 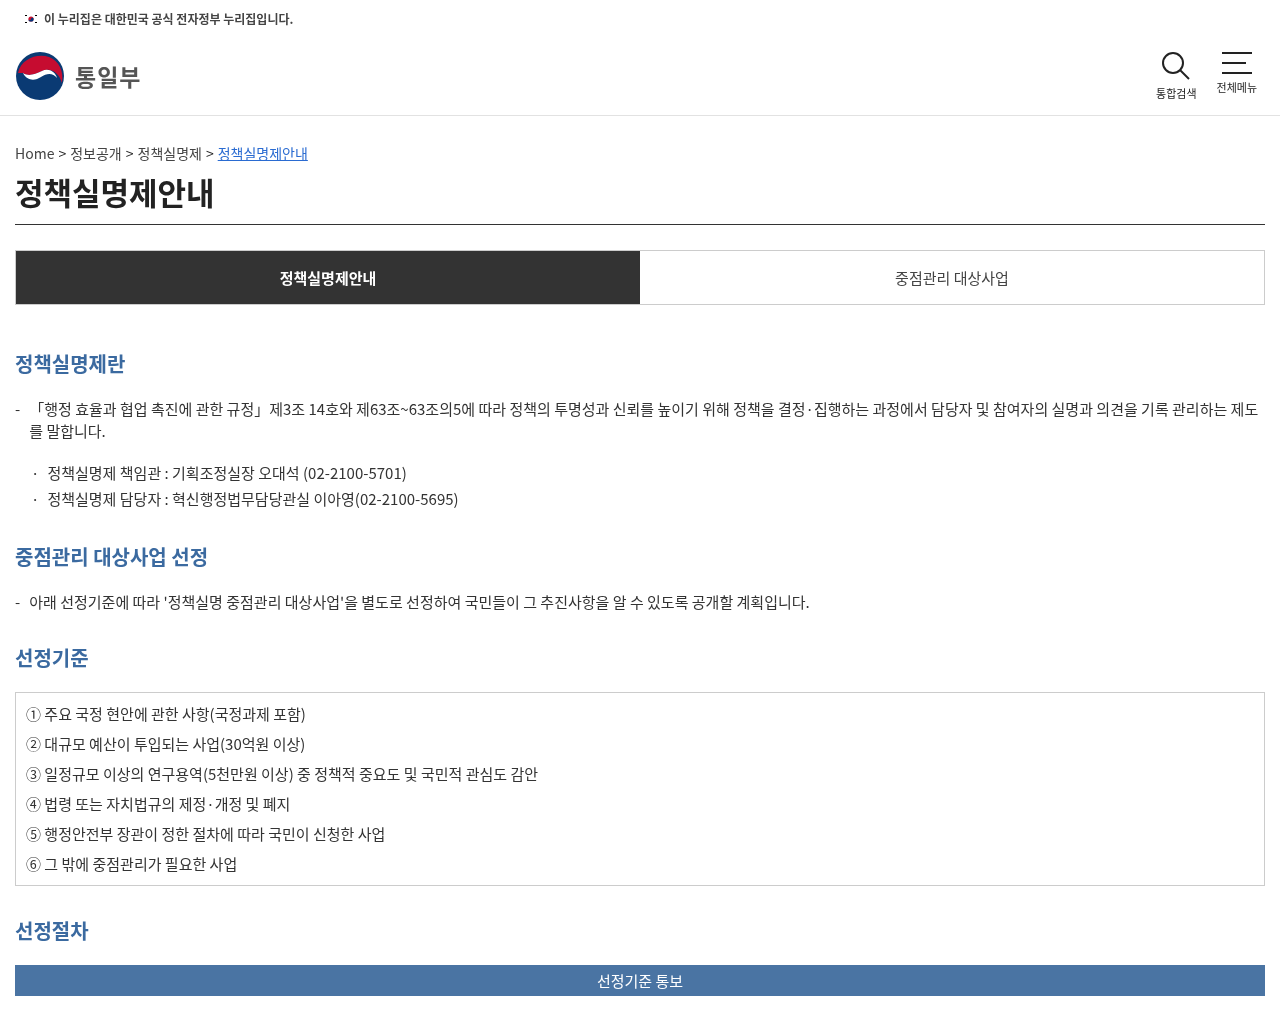 I want to click on paragraph: 「행정 효율과 협업 촉진에 관한 규정」제3조 14호와 제63조~63조의5에 따라 정책의 투명성과 신뢰를 높이기 위해 정책을 결정·집행하는 과정에서 담당자 및 참여자의 실명과 의견을 기록 관리하는 제도를 말합니다., so click(x=644, y=420).